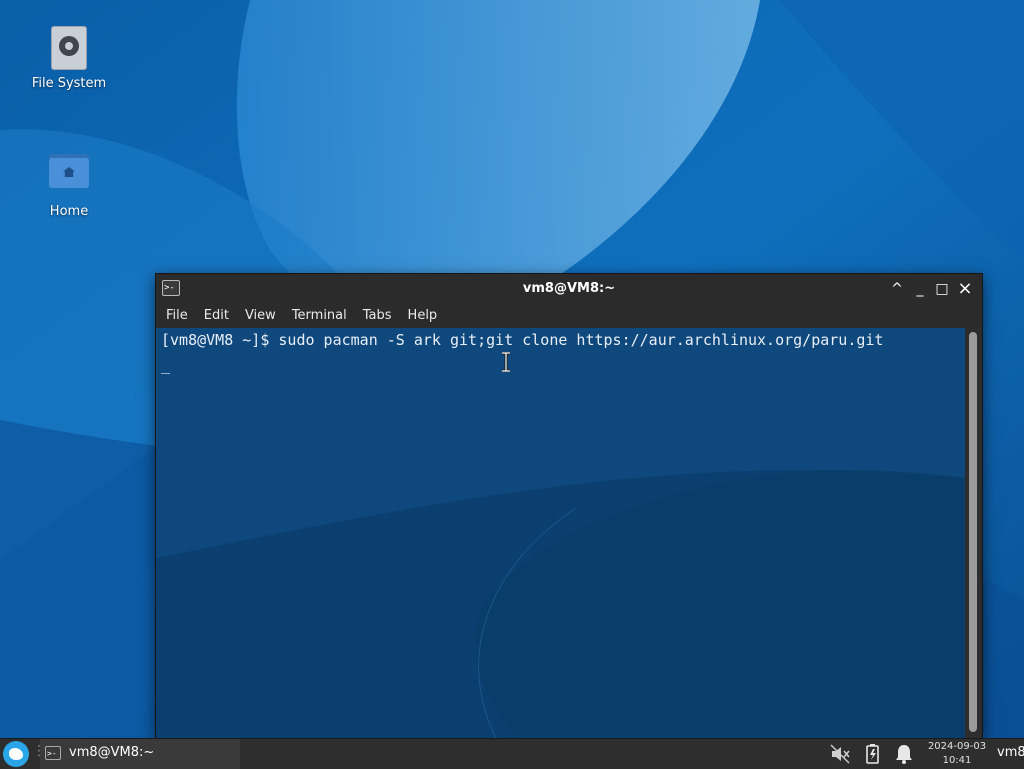 Image resolution: width=1024 pixels, height=769 pixels. I want to click on terminal-scrollbar, so click(973, 533).